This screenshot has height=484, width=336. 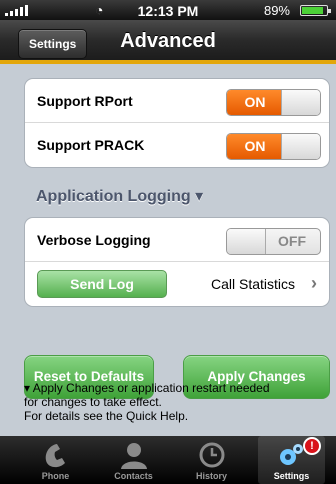 I want to click on rport-toggle-state: ON, so click(x=255, y=102).